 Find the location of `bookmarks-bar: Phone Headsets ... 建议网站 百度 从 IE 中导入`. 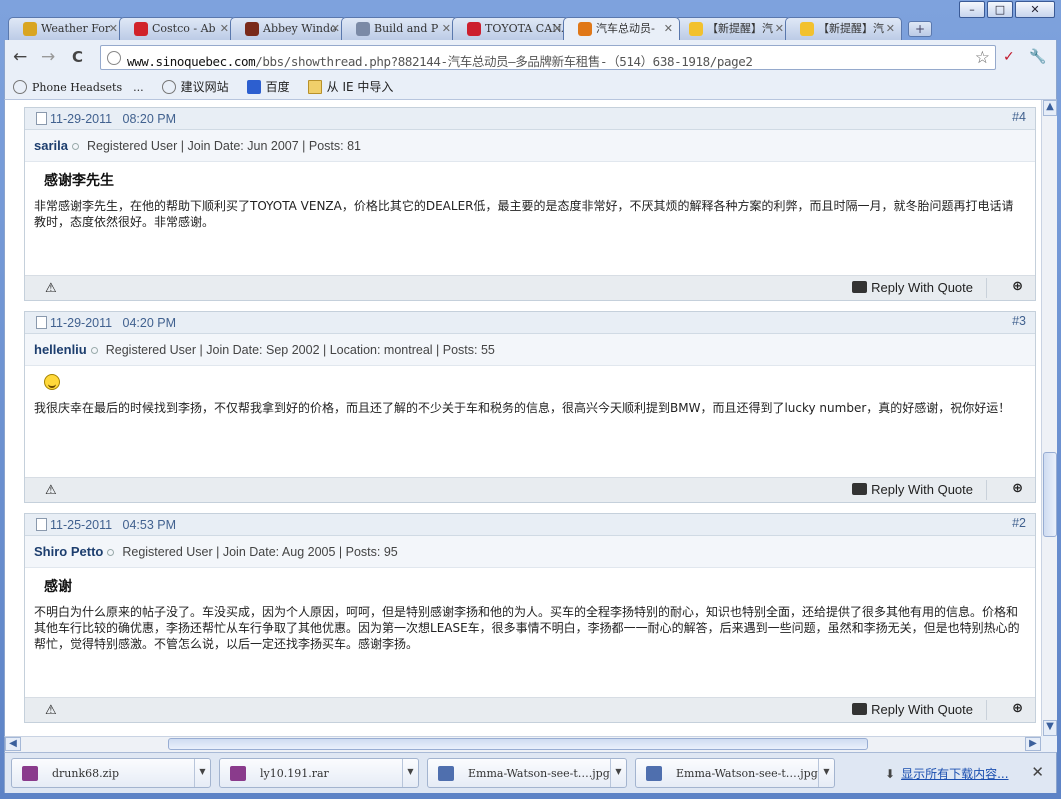

bookmarks-bar: Phone Headsets ... 建议网站 百度 从 IE 中导入 is located at coordinates (530, 87).